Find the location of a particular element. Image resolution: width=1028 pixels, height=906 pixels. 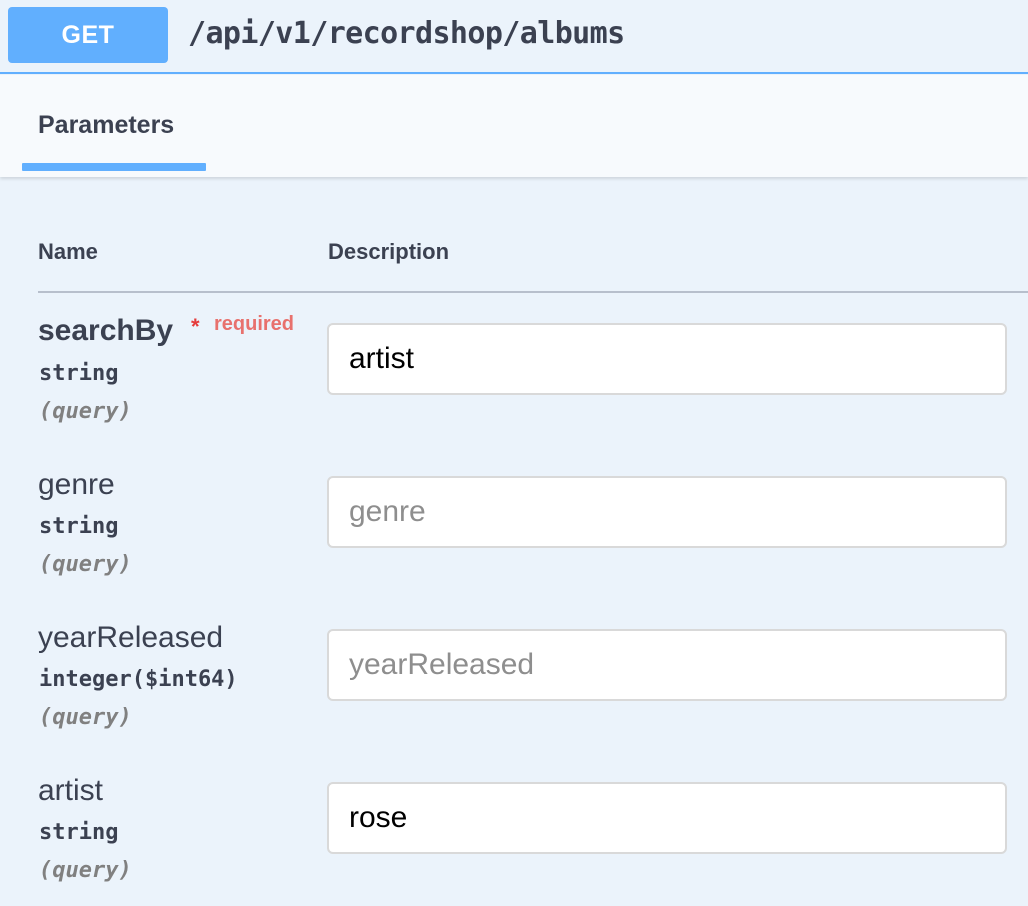

endpoint-path: /api/v1/recordshop/albums is located at coordinates (406, 33).